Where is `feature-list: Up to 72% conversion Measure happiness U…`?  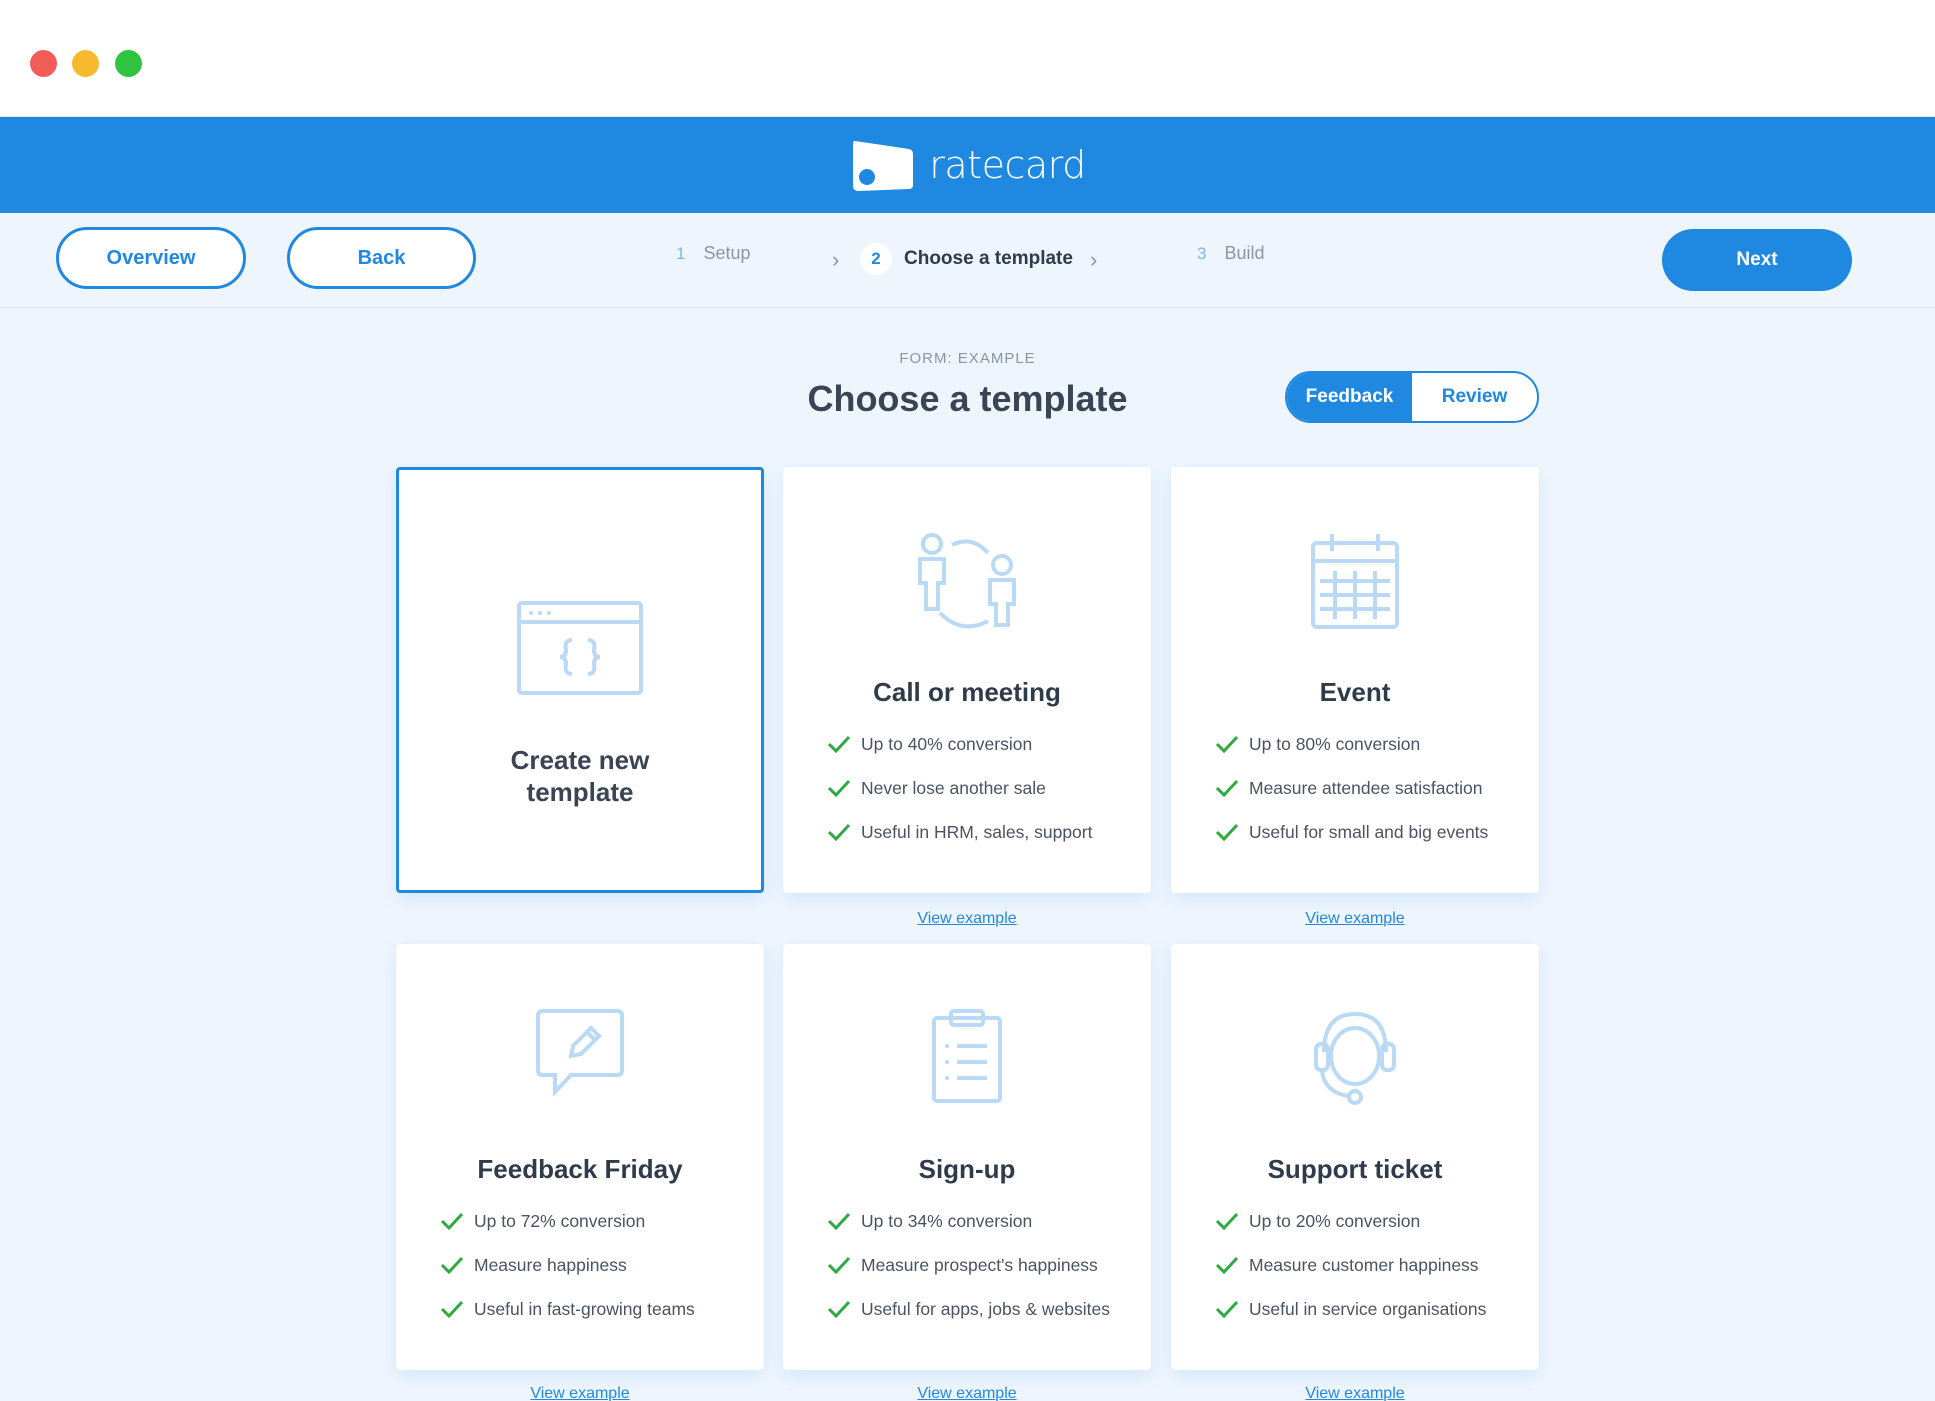 feature-list: Up to 72% conversion Measure happiness U… is located at coordinates (567, 1265).